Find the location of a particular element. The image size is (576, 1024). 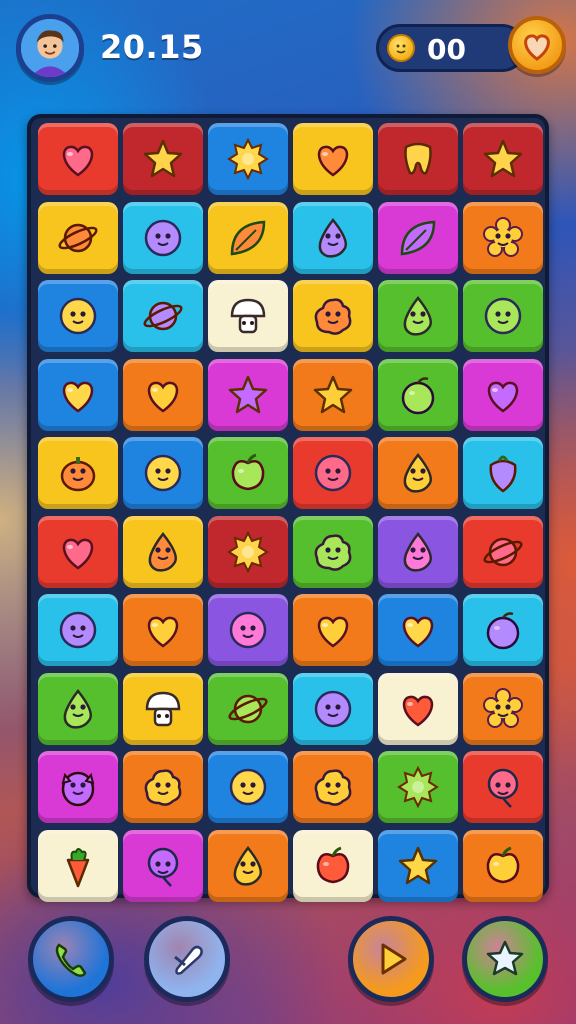

lives-button is located at coordinates (537, 45).